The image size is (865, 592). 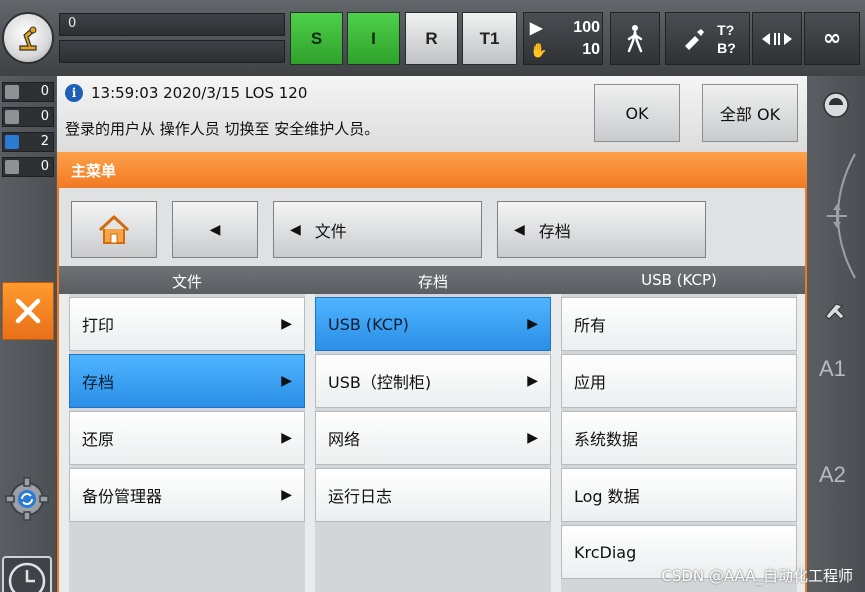 I want to click on play-icon: ▶, so click(x=536, y=28).